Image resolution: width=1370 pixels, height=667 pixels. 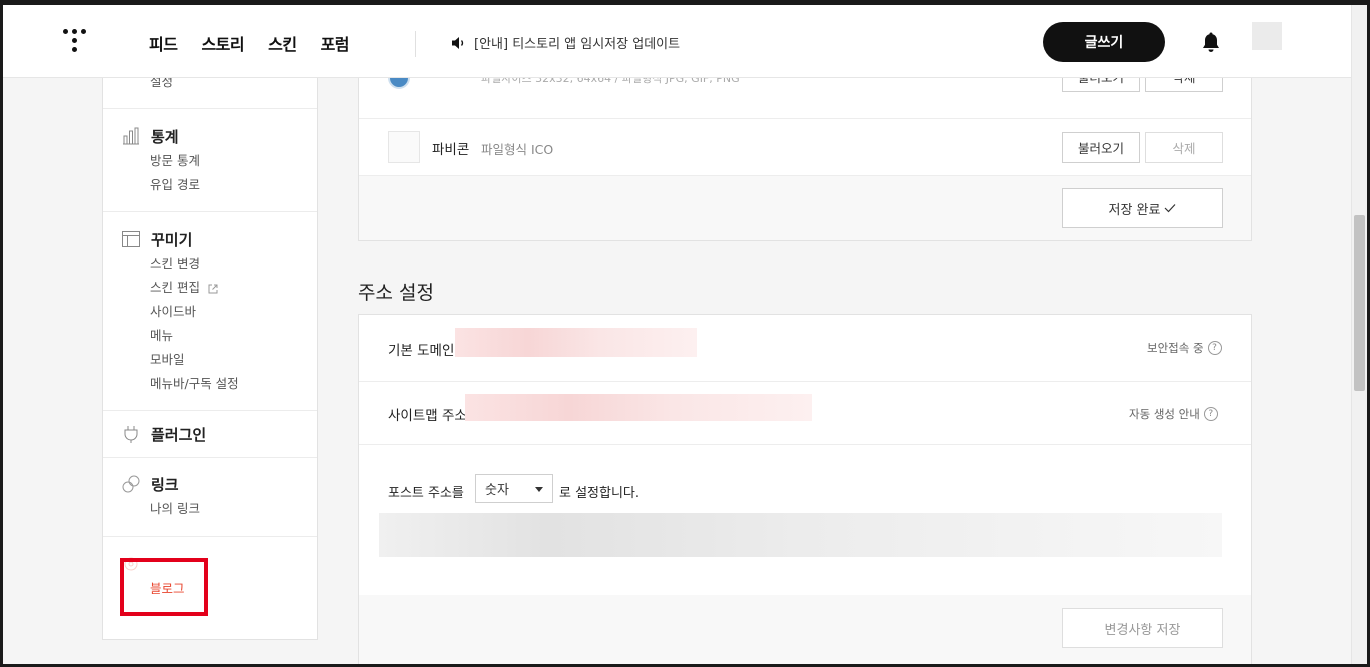 What do you see at coordinates (131, 484) in the screenshot?
I see `link-icon` at bounding box center [131, 484].